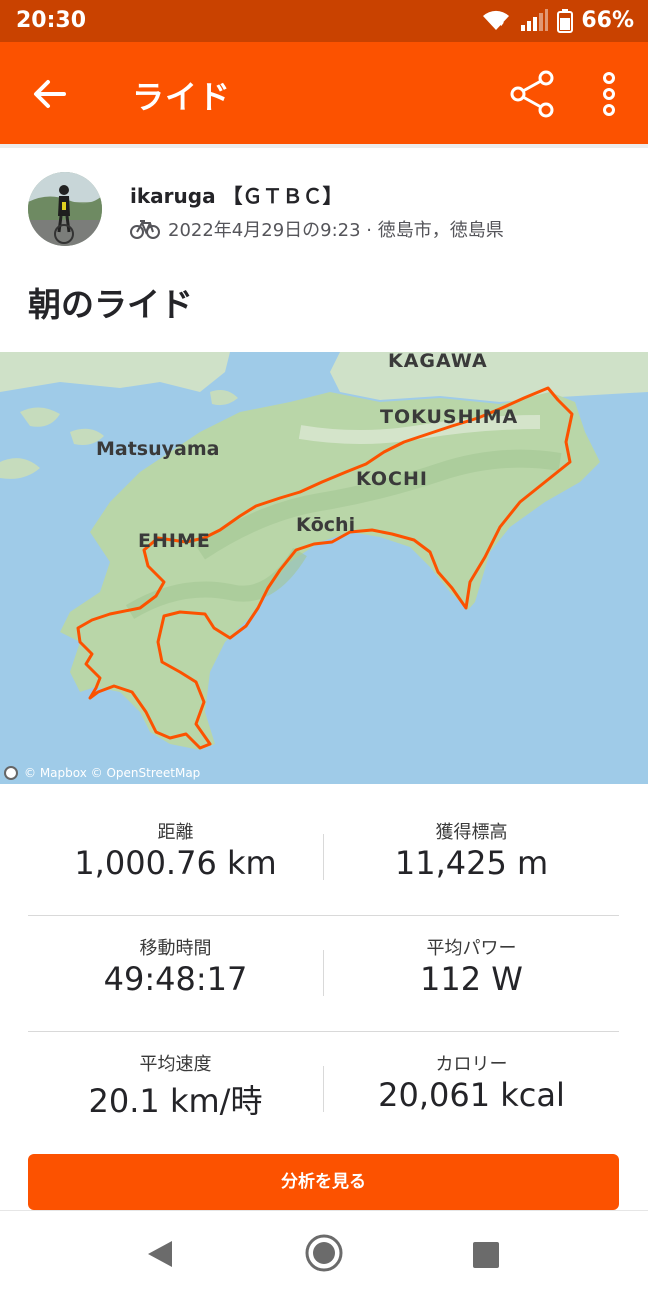 This screenshot has width=648, height=1296. I want to click on stat-distance: 距離 1,000.76 km, so click(175, 858).